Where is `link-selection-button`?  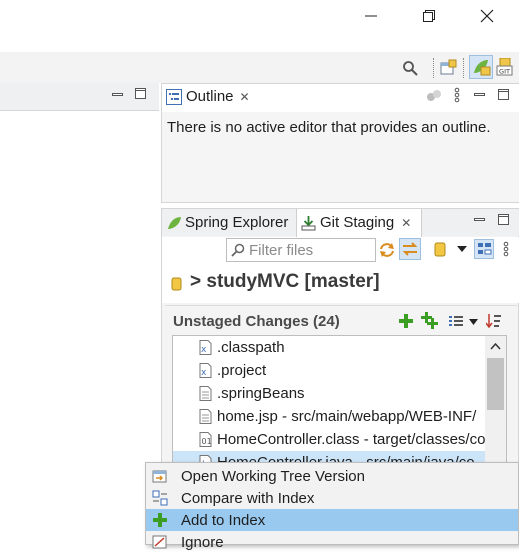 link-selection-button is located at coordinates (410, 249).